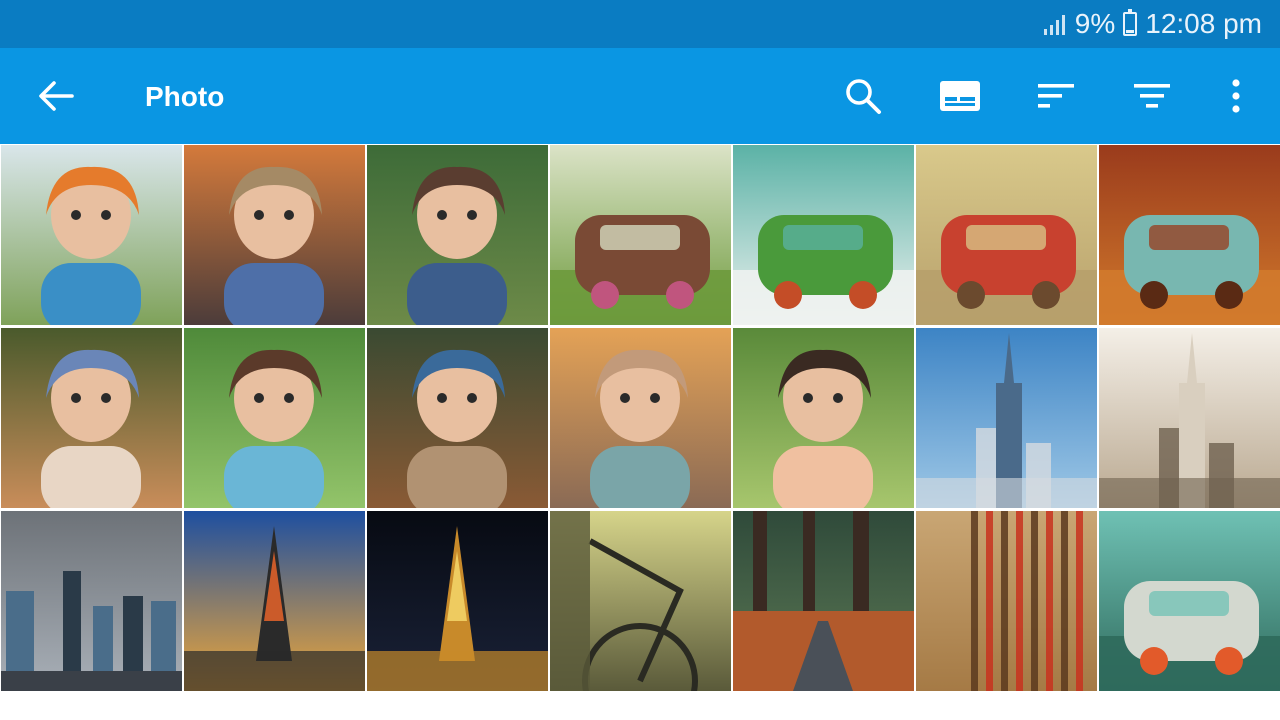 This screenshot has height=720, width=1280. I want to click on arrow-back-icon, so click(56, 96).